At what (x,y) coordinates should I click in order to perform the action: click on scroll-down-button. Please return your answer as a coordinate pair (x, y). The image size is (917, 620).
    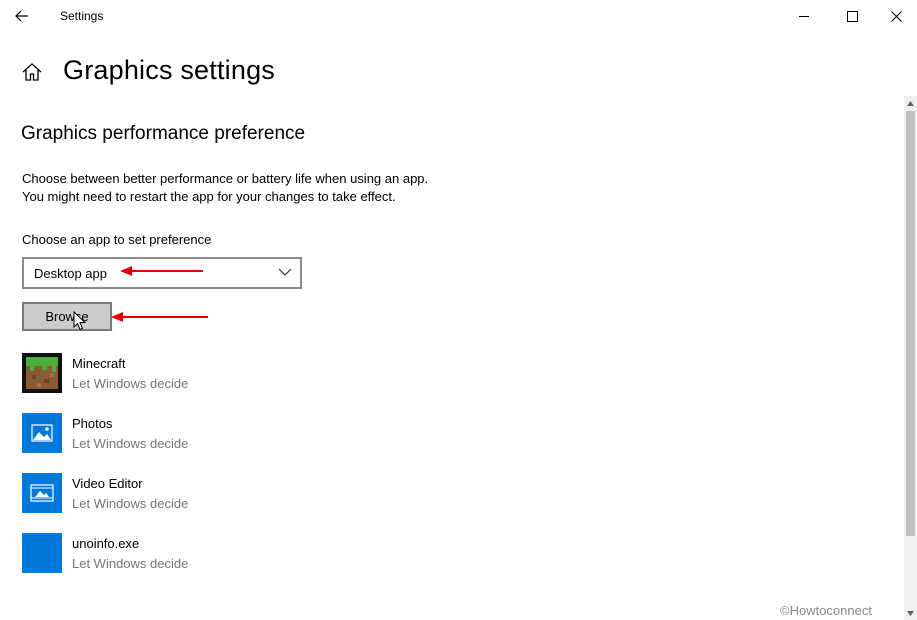
    Looking at the image, I should click on (910, 613).